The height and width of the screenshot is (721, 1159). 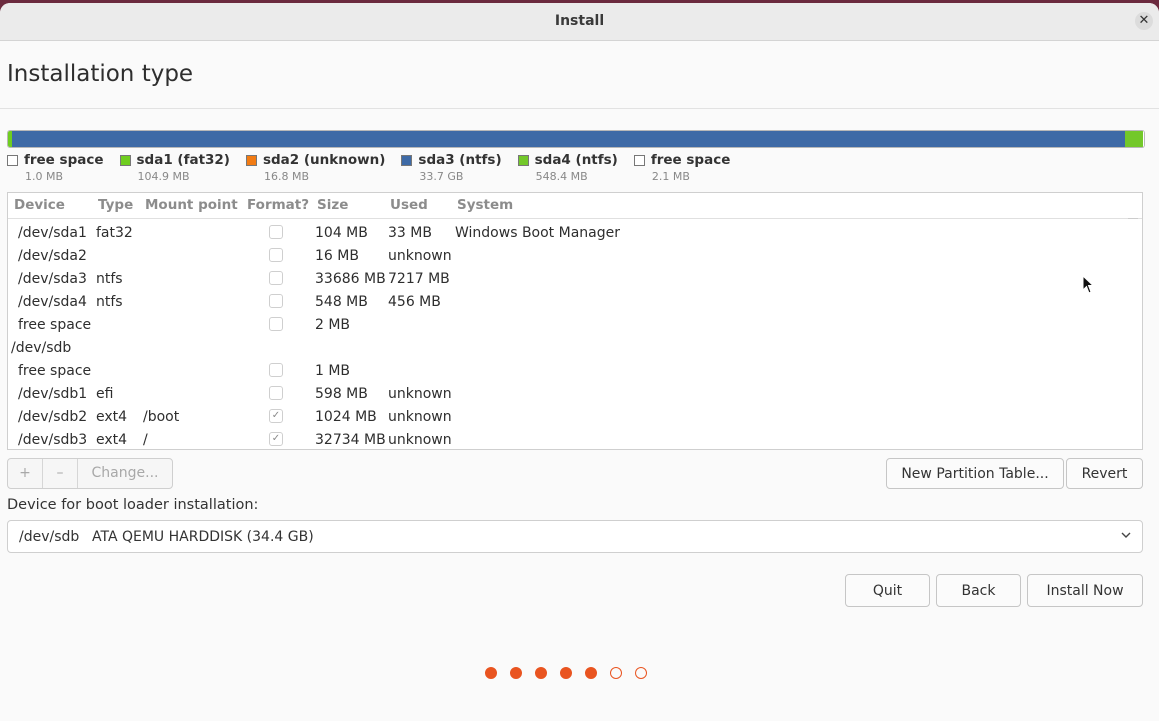 What do you see at coordinates (52, 302) in the screenshot?
I see `cell-device: /dev/sda4` at bounding box center [52, 302].